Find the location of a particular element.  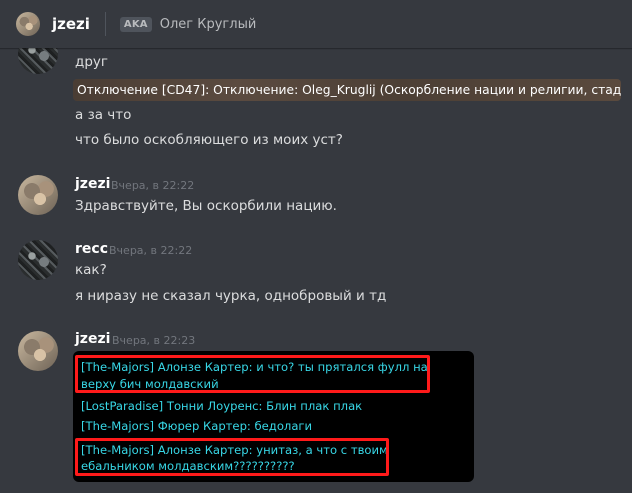

message-text: Здравствуйте, Вы оскорбили нацию. is located at coordinates (206, 206).